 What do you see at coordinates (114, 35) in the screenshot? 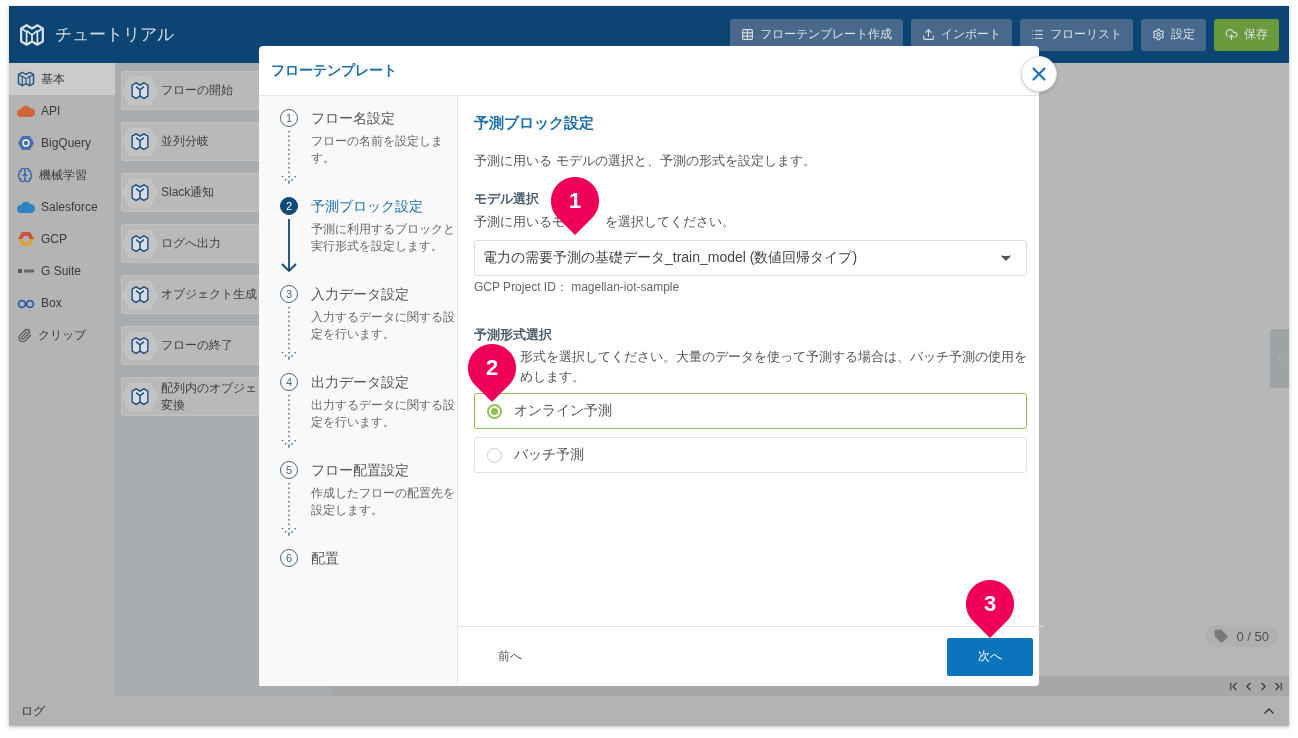
I see `app-title: チュートリアル` at bounding box center [114, 35].